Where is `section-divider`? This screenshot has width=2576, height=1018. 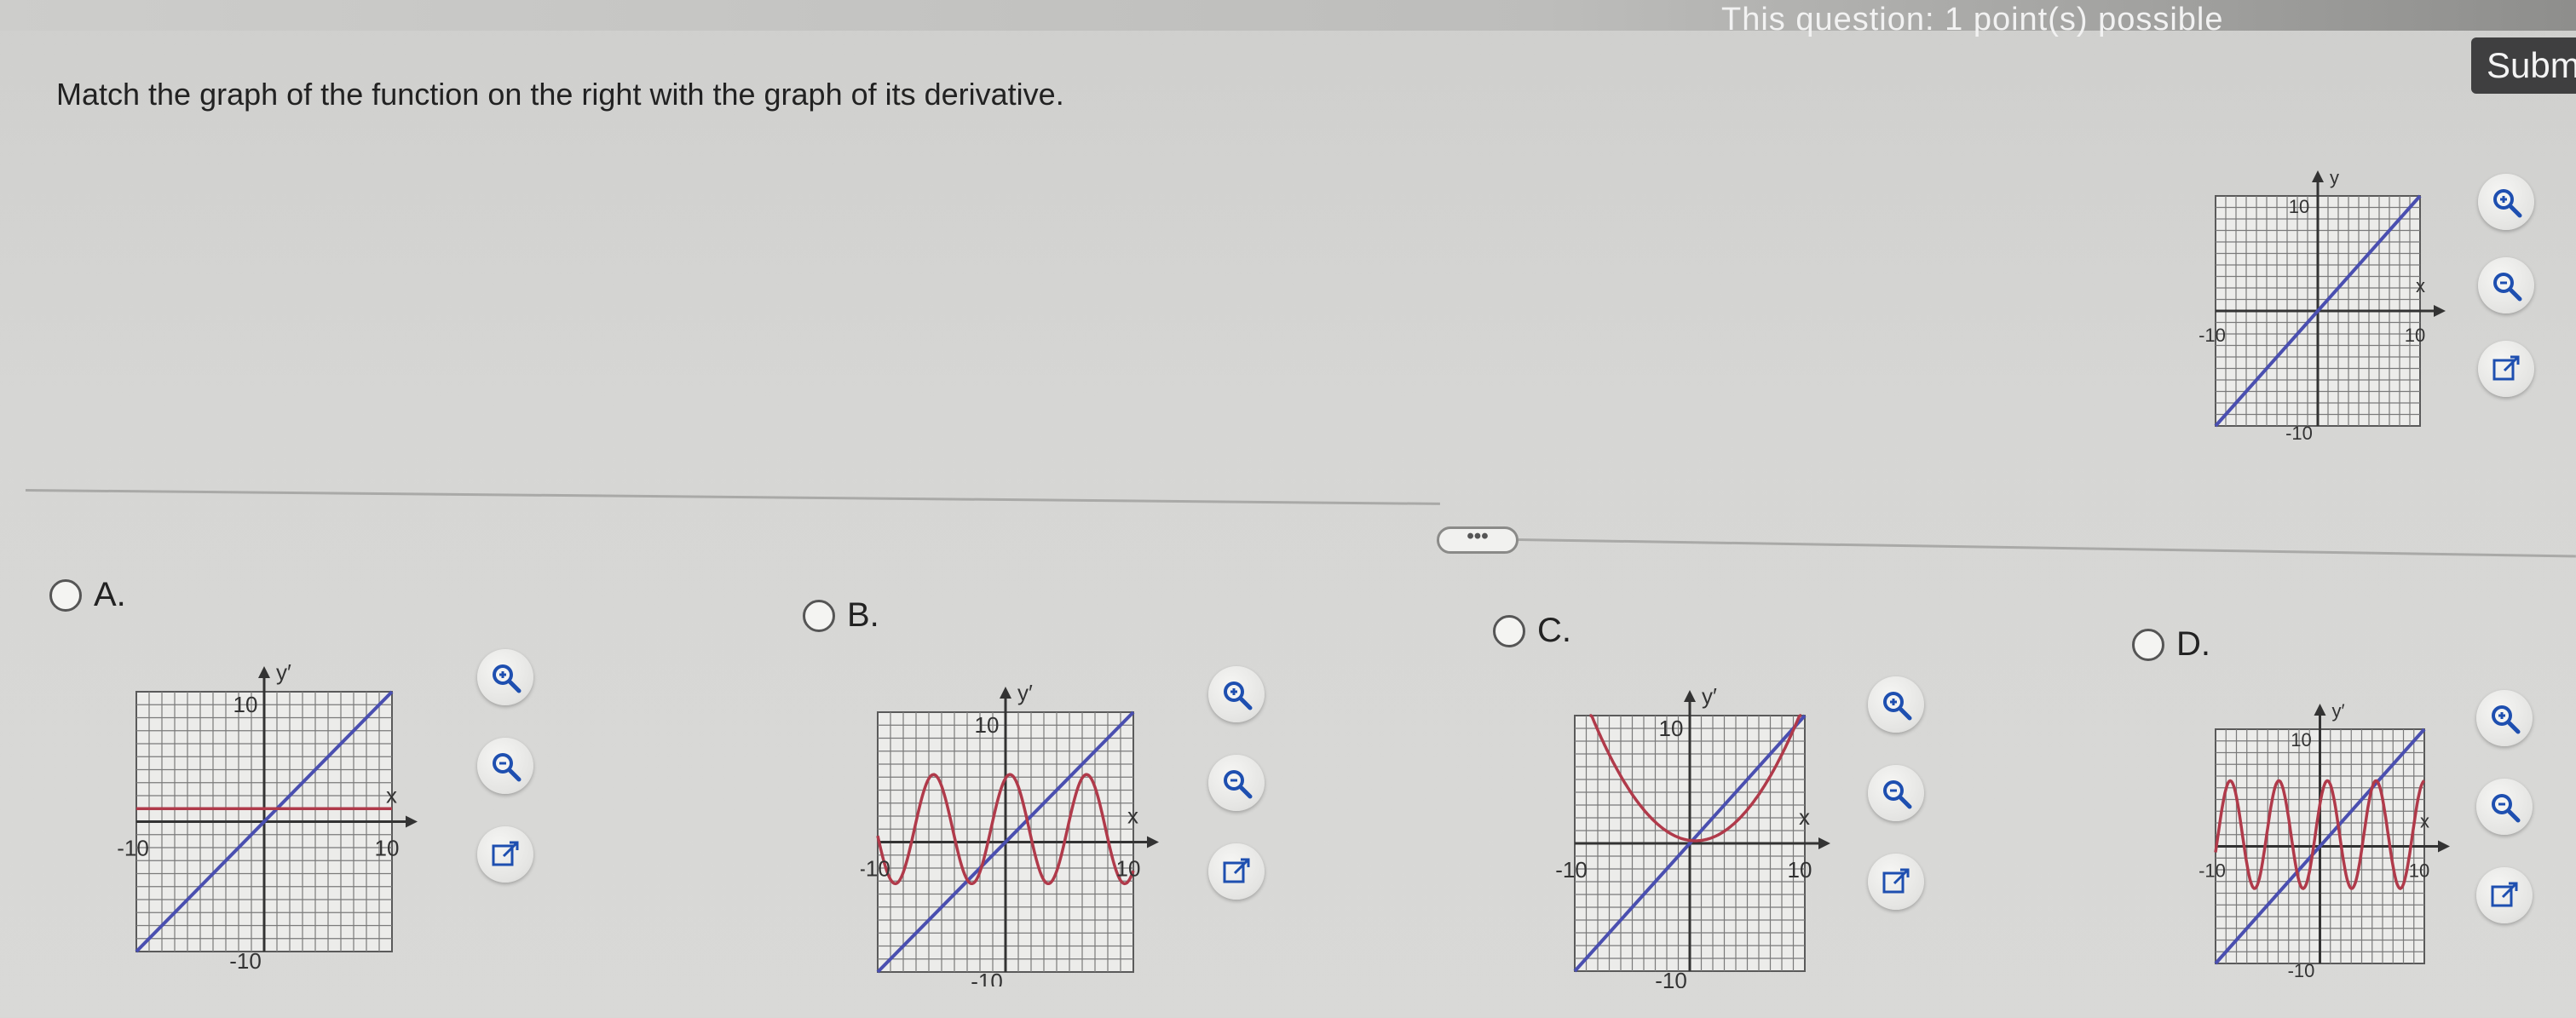
section-divider is located at coordinates (732, 497).